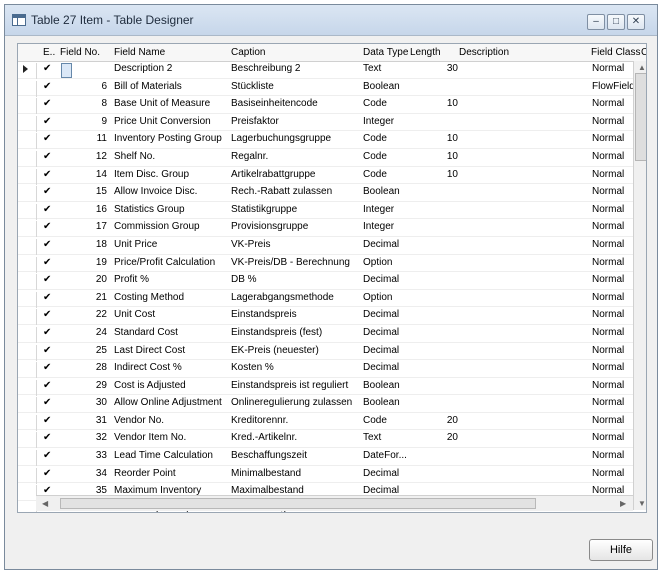 The width and height of the screenshot is (663, 576). I want to click on column-header-field-name: Field Name, so click(139, 52).